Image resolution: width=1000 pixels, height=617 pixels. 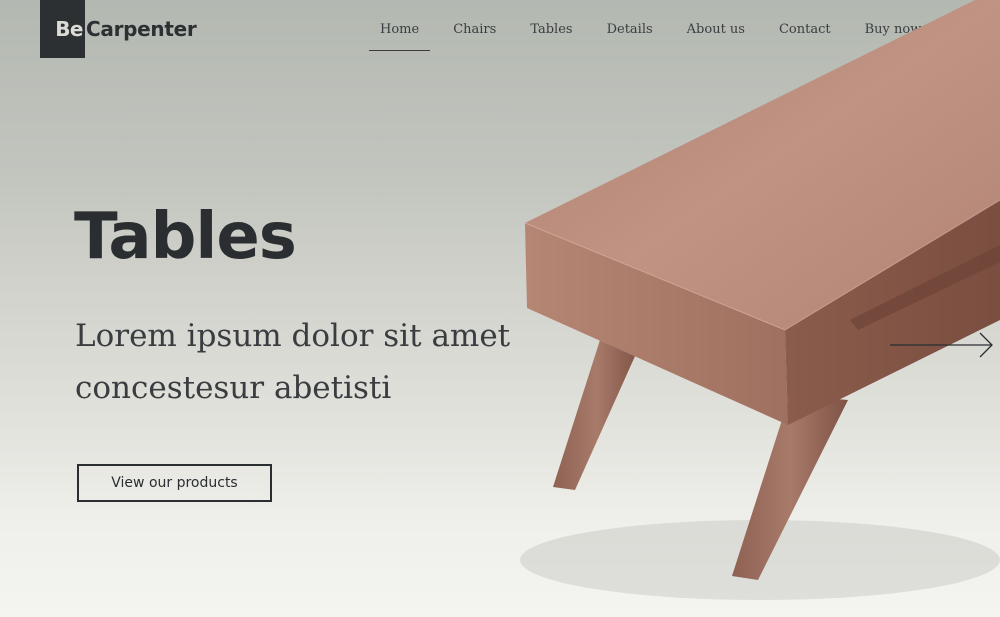 What do you see at coordinates (400, 35) in the screenshot?
I see `nav-item-home: Home` at bounding box center [400, 35].